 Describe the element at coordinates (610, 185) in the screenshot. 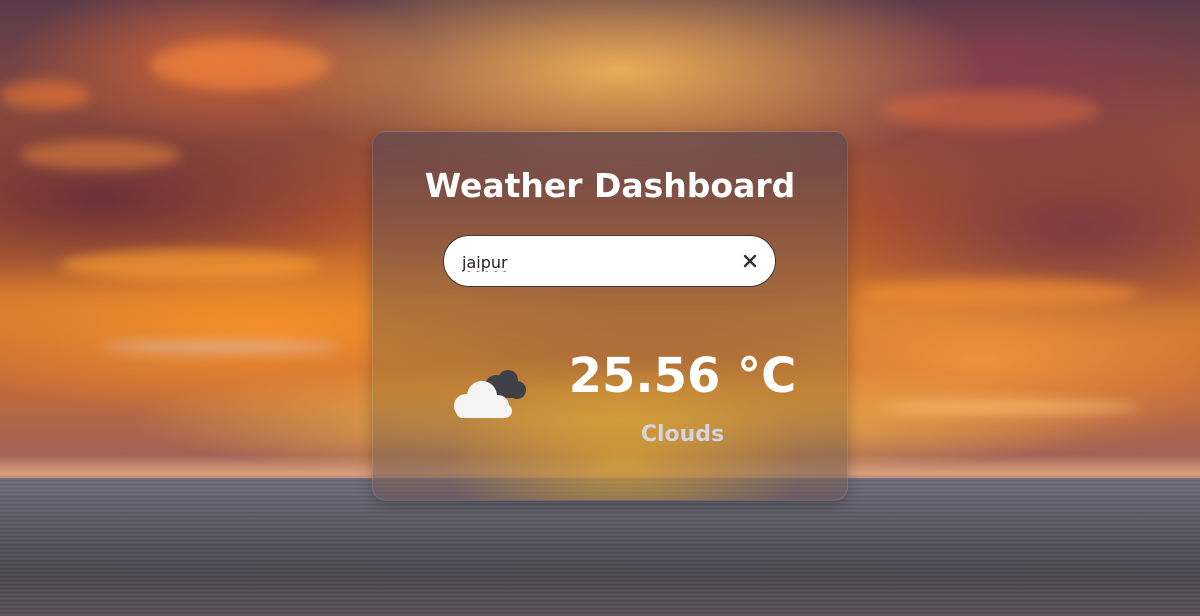

I see `page-title: Weather Dashboard` at that location.